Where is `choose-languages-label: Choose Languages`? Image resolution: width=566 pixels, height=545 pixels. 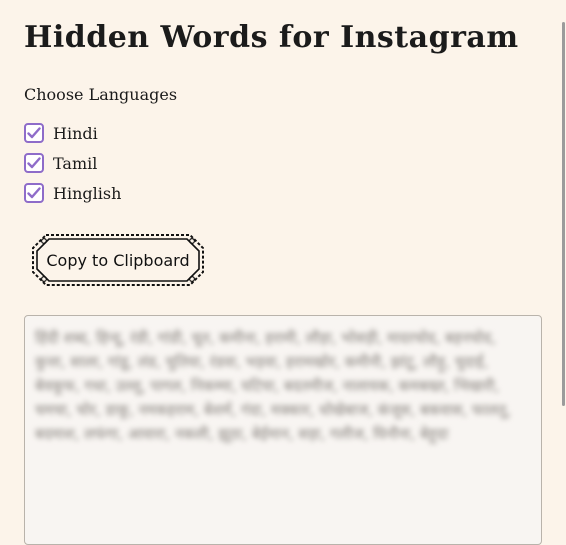 choose-languages-label: Choose Languages is located at coordinates (101, 94).